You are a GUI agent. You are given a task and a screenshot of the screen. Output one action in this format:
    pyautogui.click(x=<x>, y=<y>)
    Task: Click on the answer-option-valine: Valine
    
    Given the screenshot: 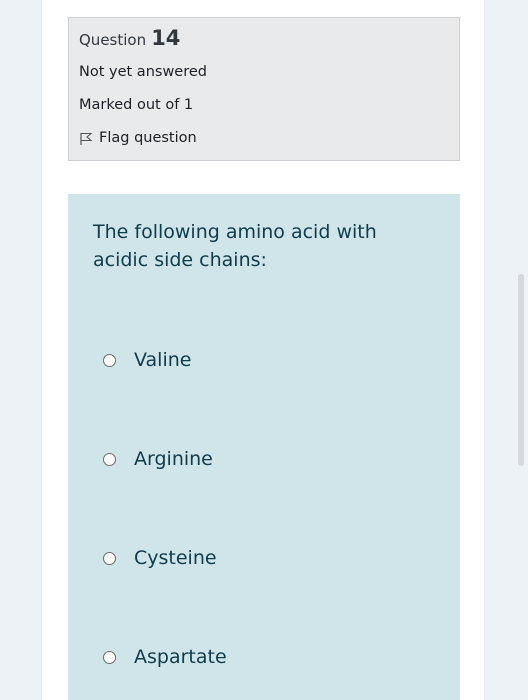 What is the action you would take?
    pyautogui.click(x=147, y=360)
    